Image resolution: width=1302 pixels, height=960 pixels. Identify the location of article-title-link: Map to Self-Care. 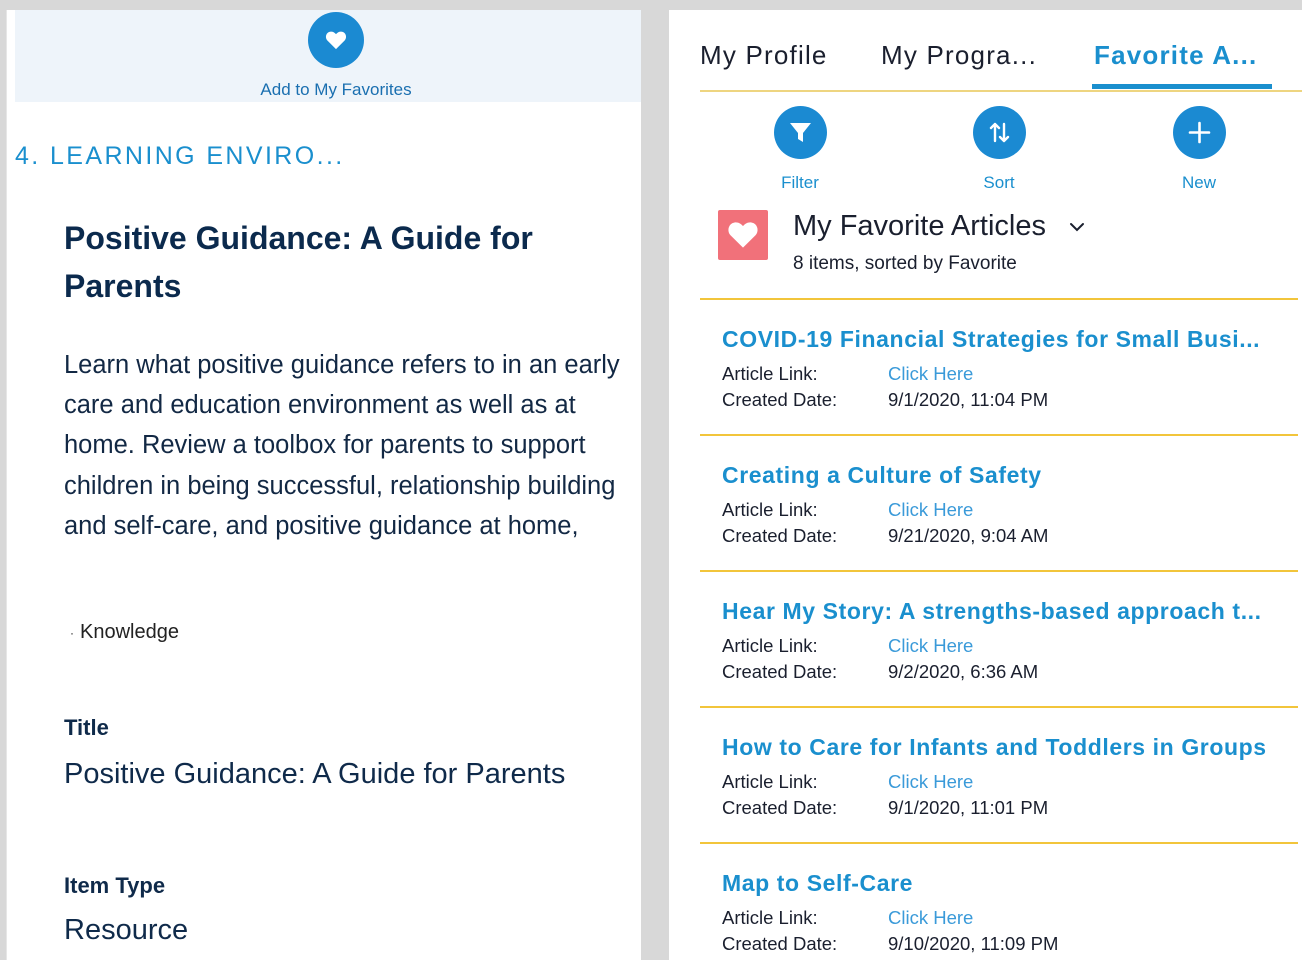
(817, 883).